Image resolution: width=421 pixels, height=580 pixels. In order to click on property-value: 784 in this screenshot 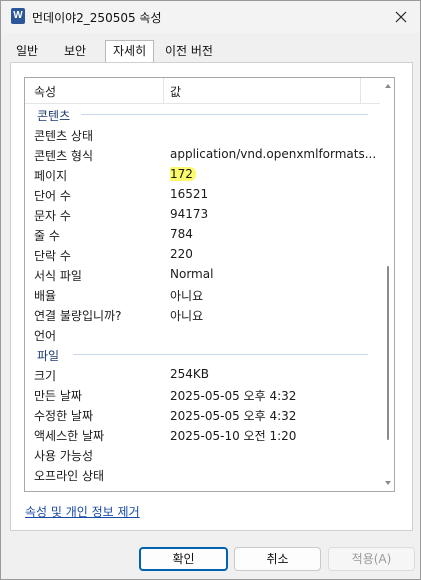, I will do `click(181, 234)`.